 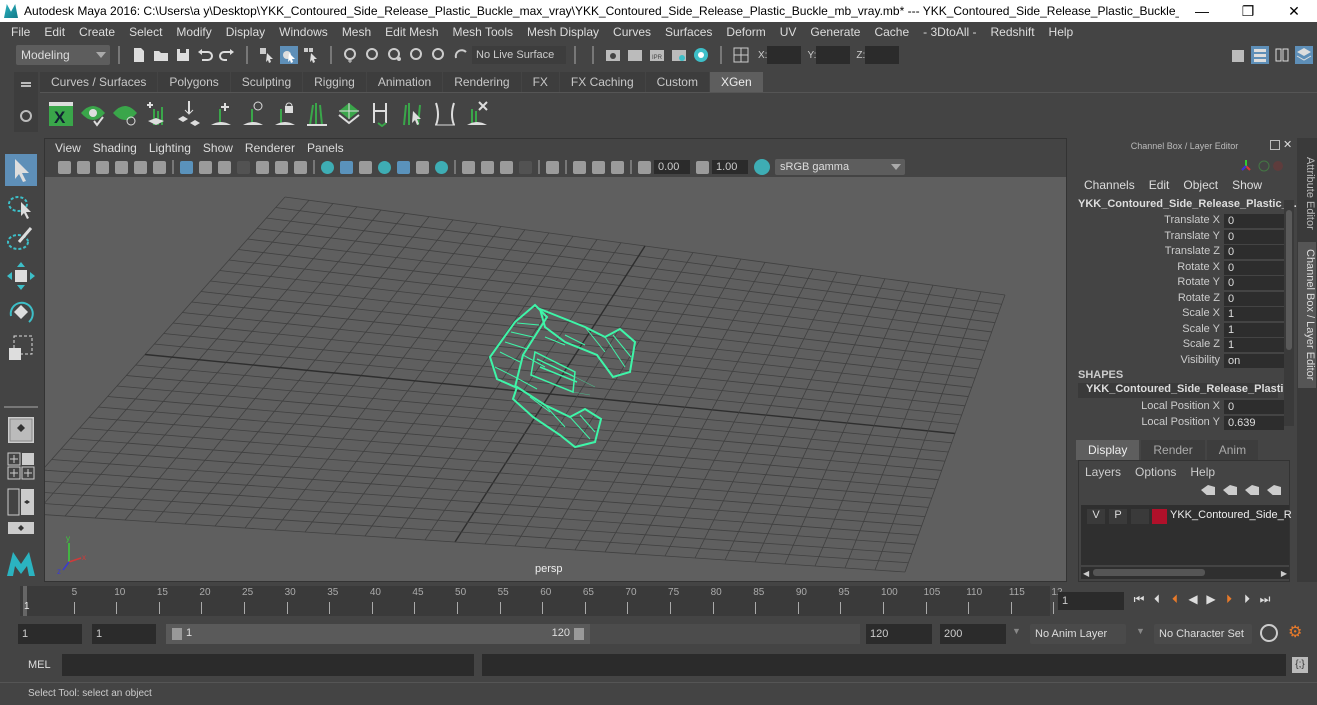 I want to click on delete-guides-icon, so click(x=477, y=113).